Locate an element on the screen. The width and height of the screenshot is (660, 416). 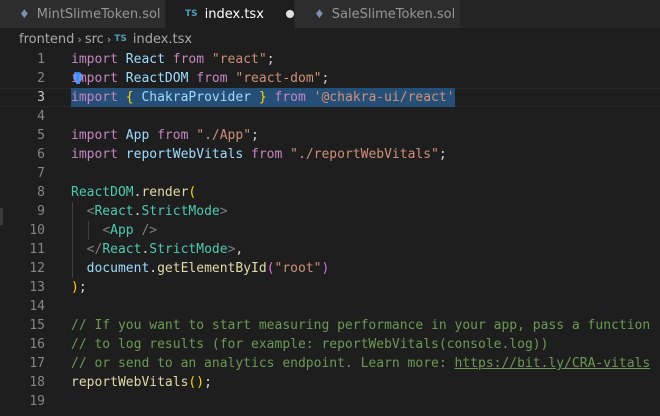
code-token: document is located at coordinates (118, 268).